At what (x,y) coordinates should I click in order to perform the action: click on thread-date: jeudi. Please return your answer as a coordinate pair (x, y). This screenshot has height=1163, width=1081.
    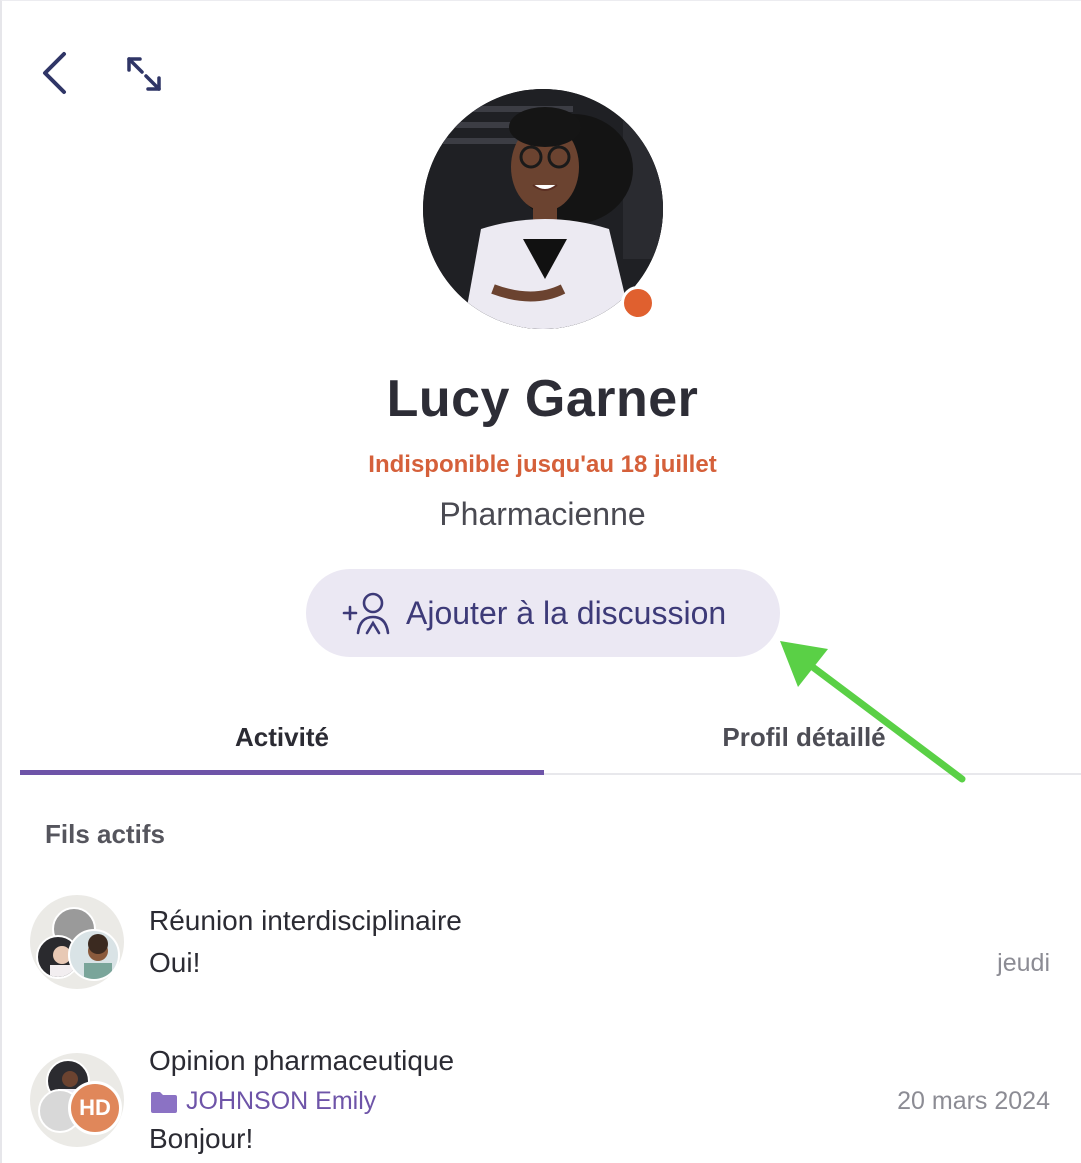
    Looking at the image, I should click on (1023, 963).